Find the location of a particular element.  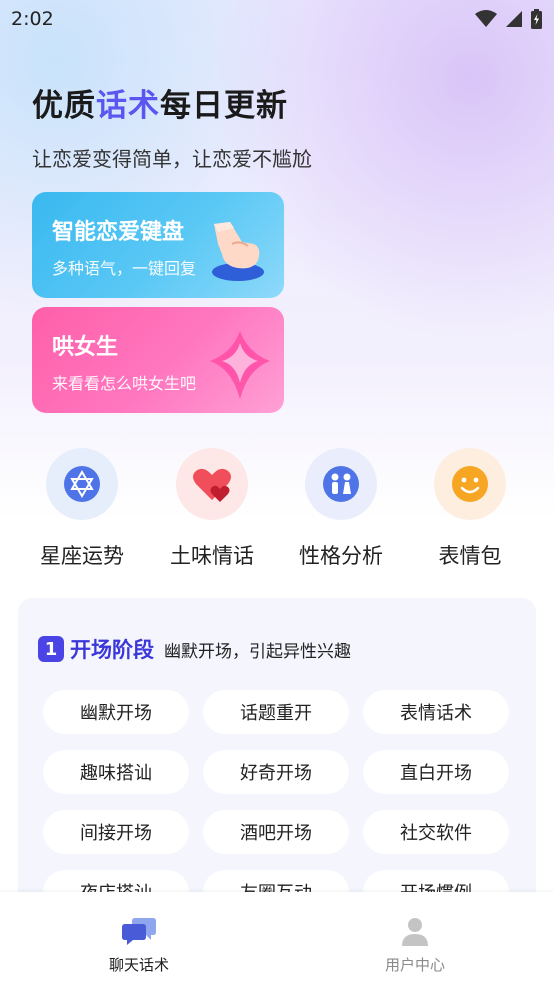

hero-title: 优质话术每日更新 is located at coordinates (172, 102).